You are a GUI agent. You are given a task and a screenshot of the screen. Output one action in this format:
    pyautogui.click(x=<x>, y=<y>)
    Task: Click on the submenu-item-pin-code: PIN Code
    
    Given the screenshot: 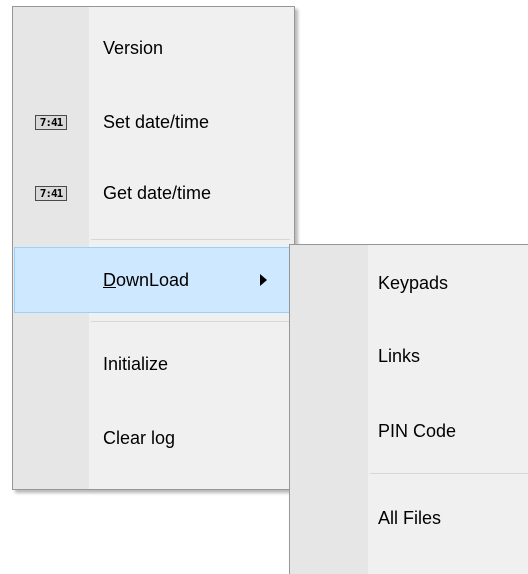 What is the action you would take?
    pyautogui.click(x=410, y=431)
    